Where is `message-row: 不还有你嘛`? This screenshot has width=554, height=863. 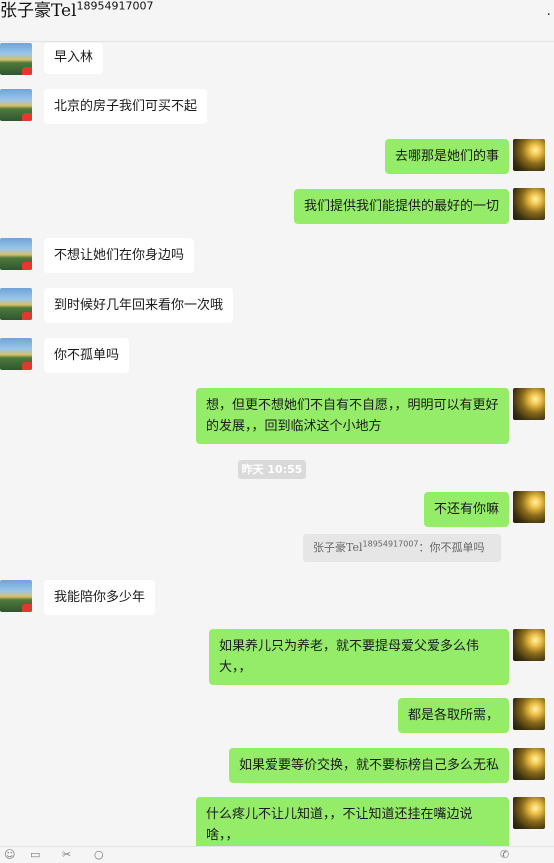 message-row: 不还有你嘛 is located at coordinates (277, 509).